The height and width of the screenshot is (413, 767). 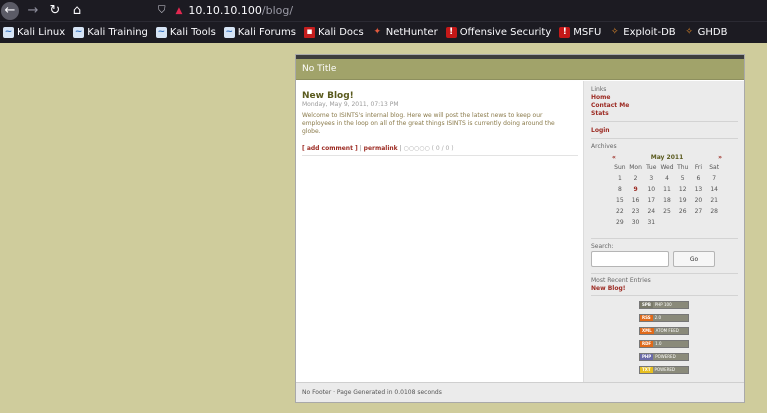 I want to click on add-comment-link: [ add comment ], so click(x=330, y=148).